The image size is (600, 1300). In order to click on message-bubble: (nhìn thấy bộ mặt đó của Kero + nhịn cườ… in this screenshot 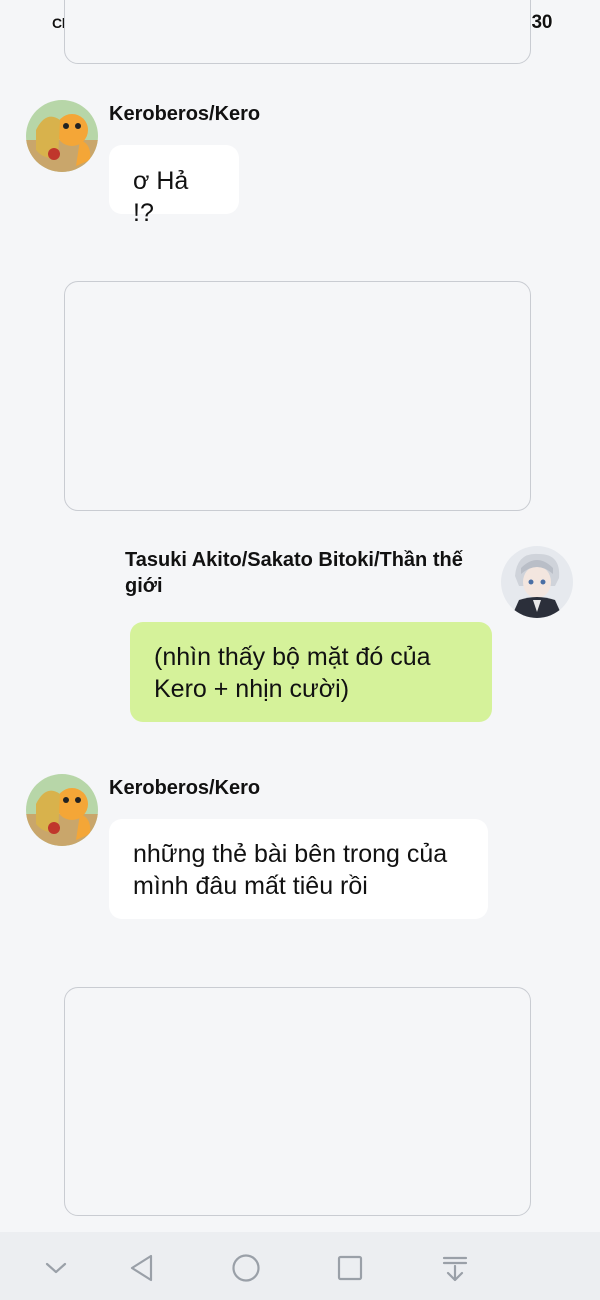, I will do `click(311, 672)`.